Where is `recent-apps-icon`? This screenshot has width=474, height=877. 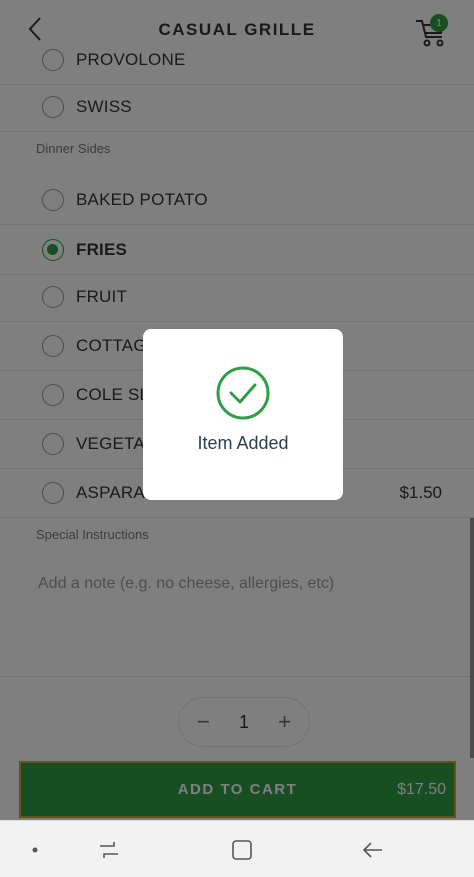
recent-apps-icon is located at coordinates (109, 850).